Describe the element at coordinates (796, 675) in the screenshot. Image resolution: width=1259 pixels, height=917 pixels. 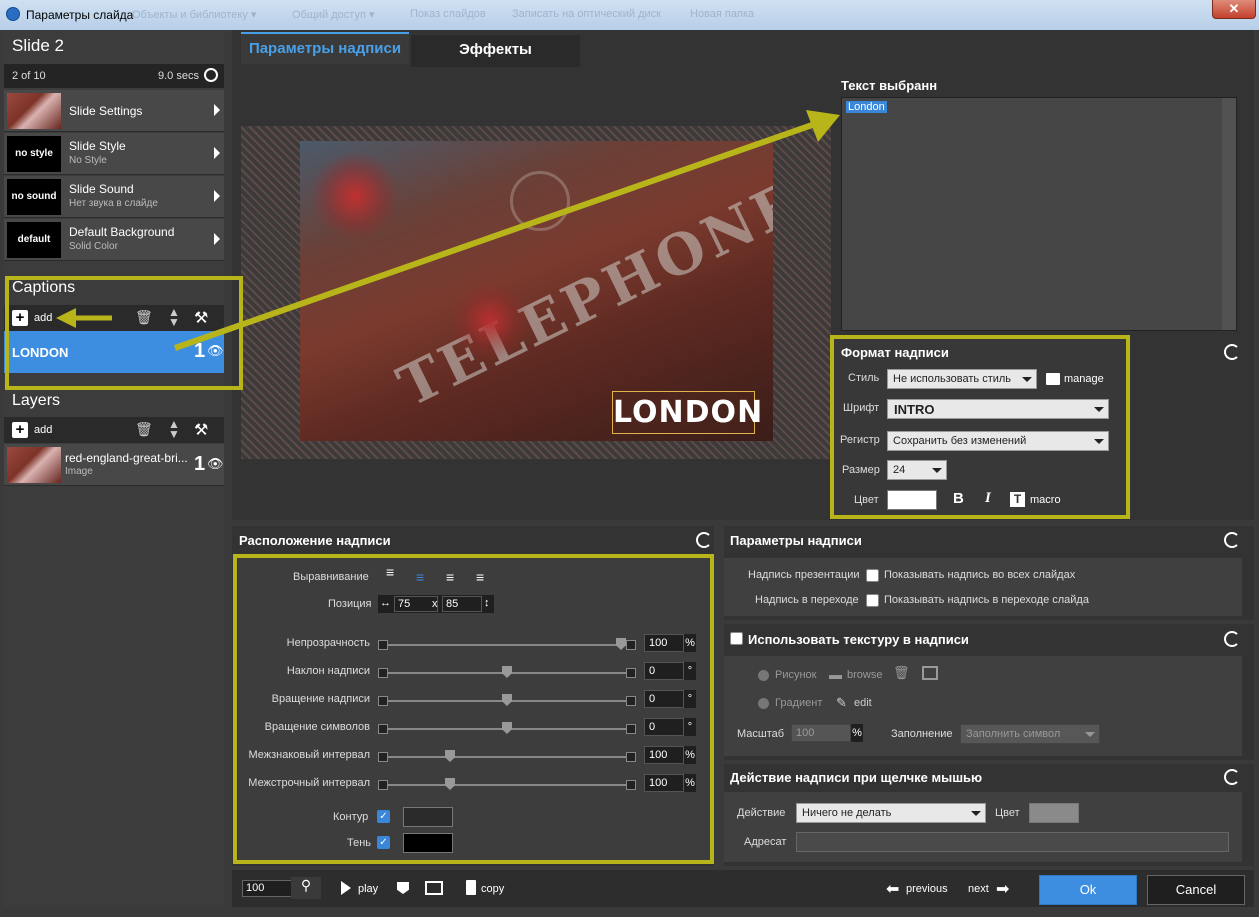
I see `picture-label: Рисунок` at that location.